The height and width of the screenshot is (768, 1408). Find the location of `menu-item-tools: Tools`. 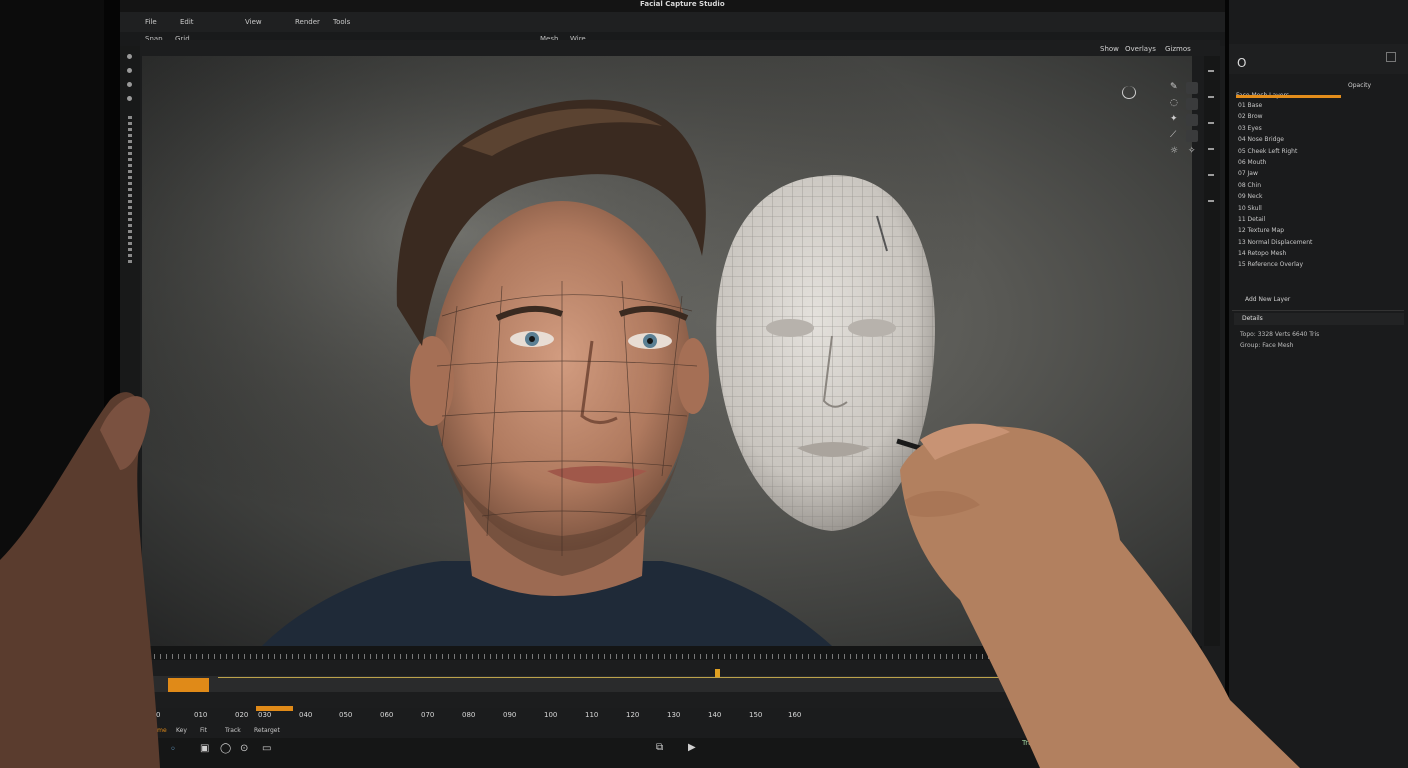

menu-item-tools: Tools is located at coordinates (341, 22).